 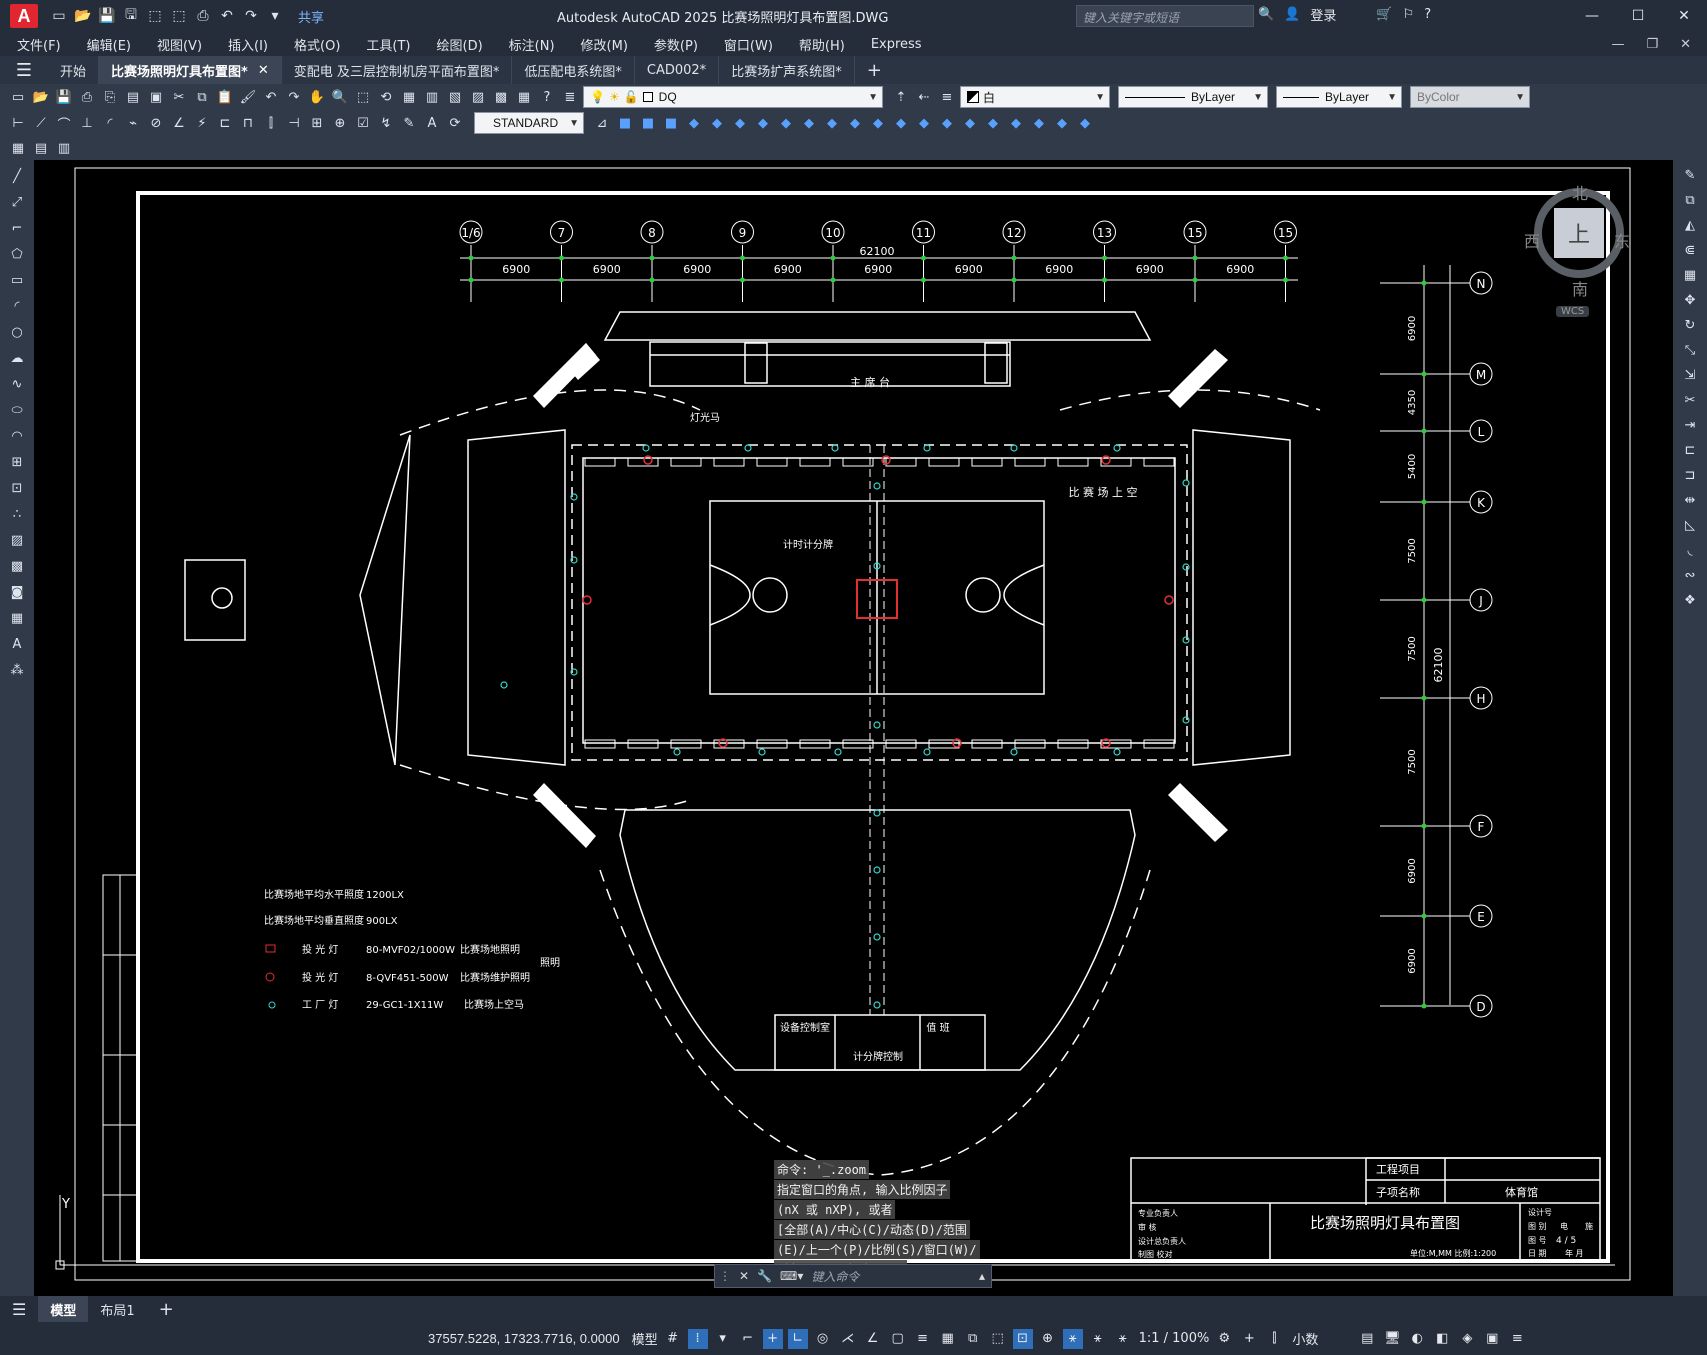 I want to click on new-layout-icon: ▦, so click(x=18, y=148).